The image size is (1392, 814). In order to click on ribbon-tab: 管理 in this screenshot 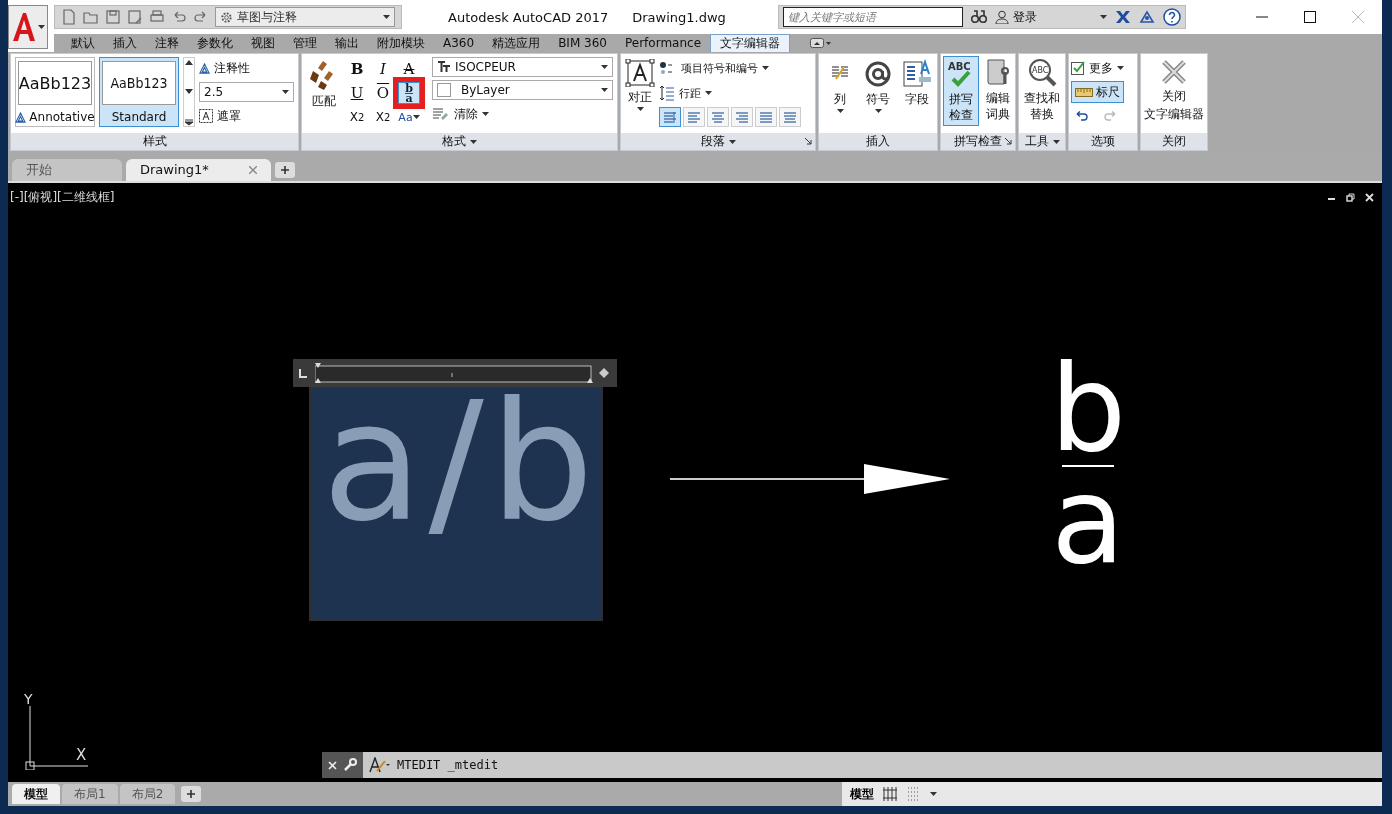, I will do `click(305, 43)`.